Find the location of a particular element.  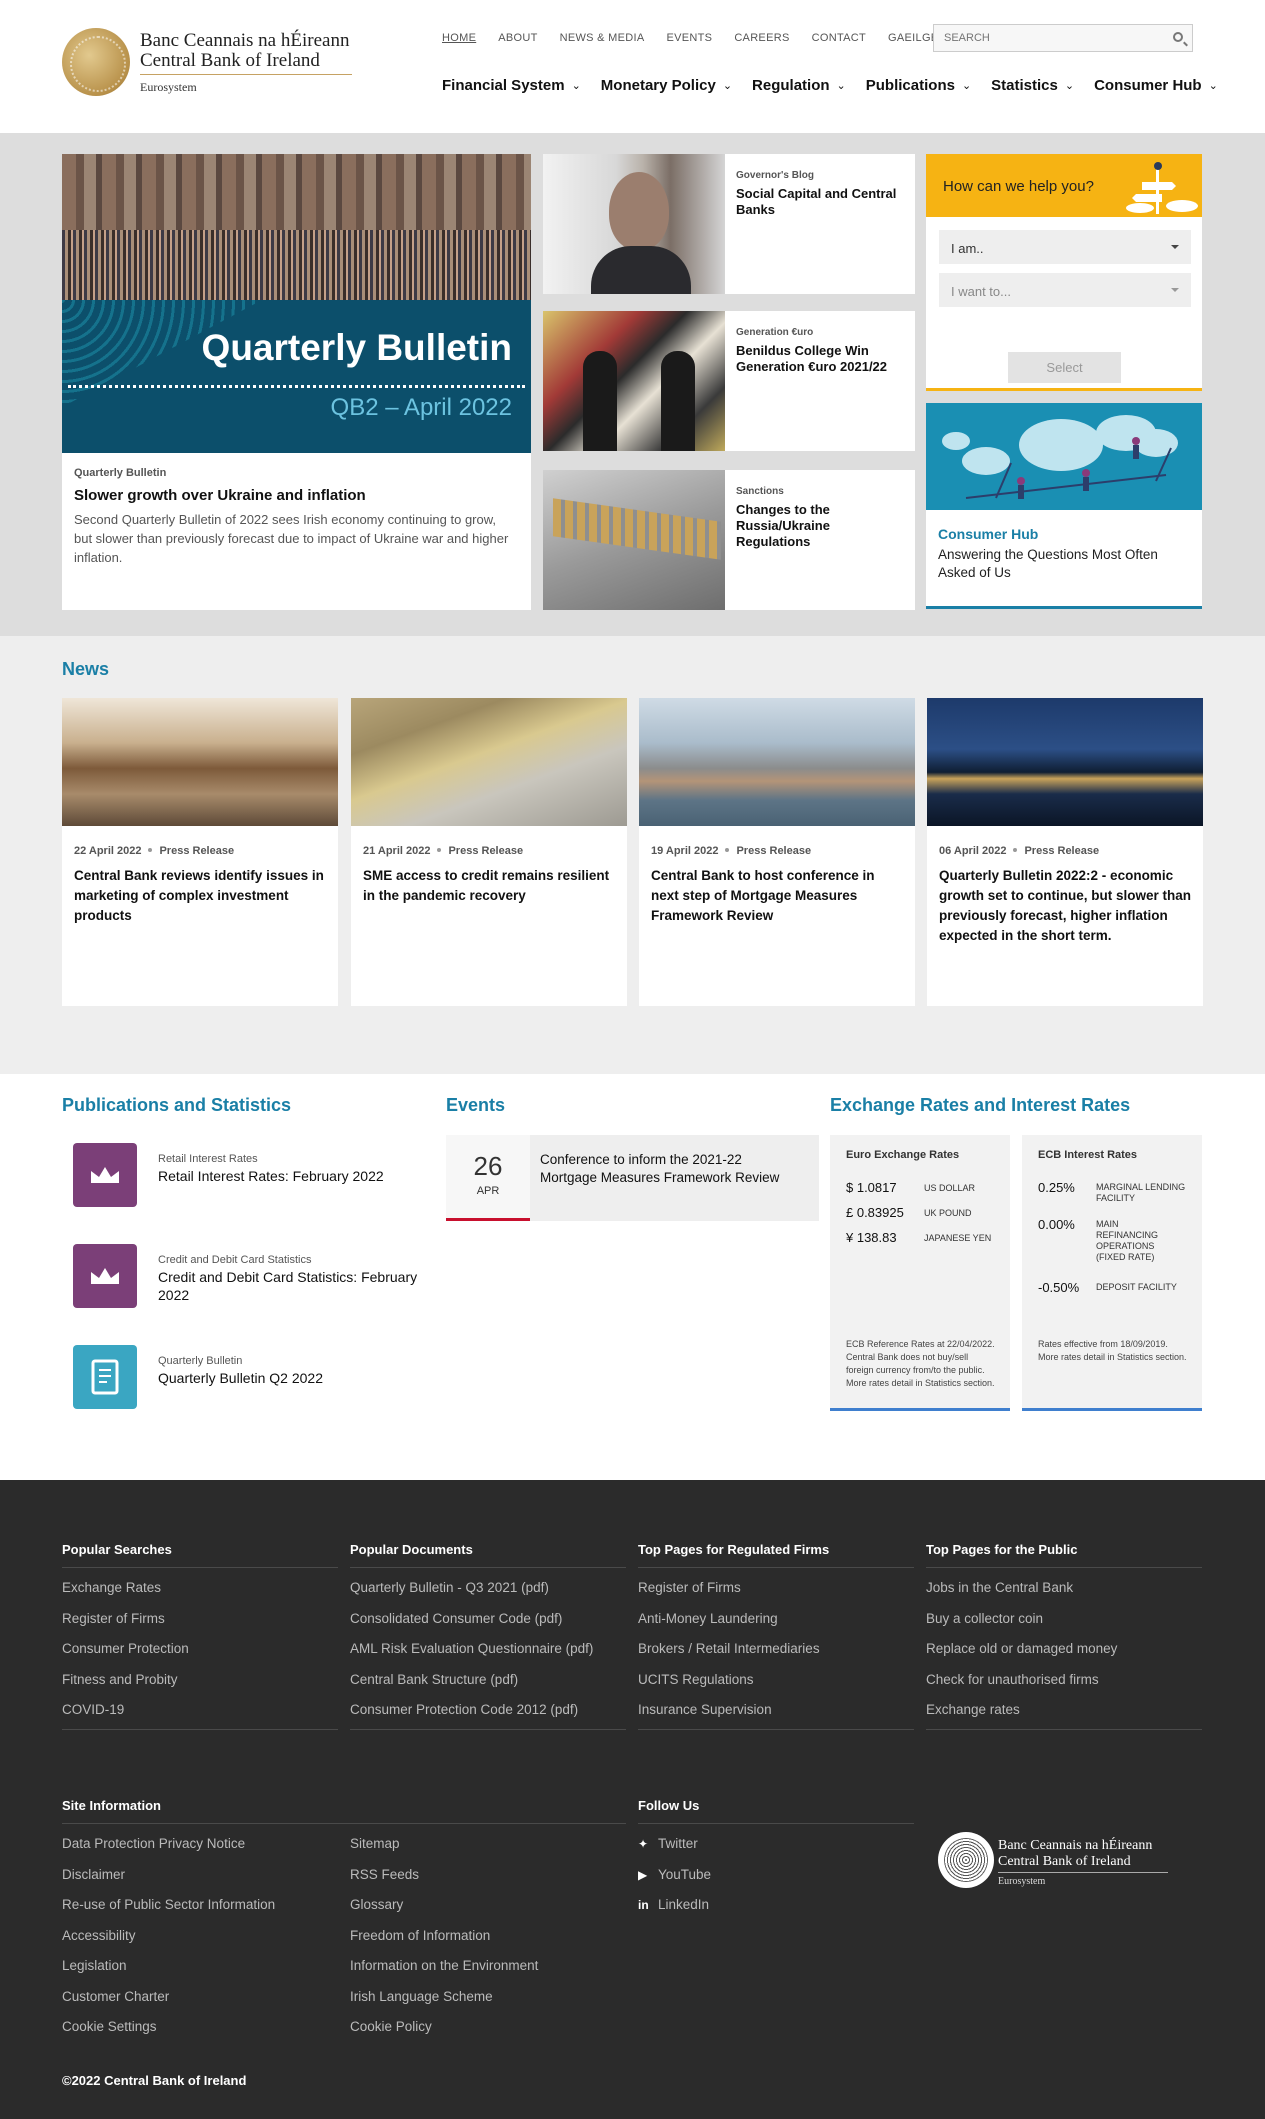

footer-link: Disclaimer is located at coordinates (200, 1880).